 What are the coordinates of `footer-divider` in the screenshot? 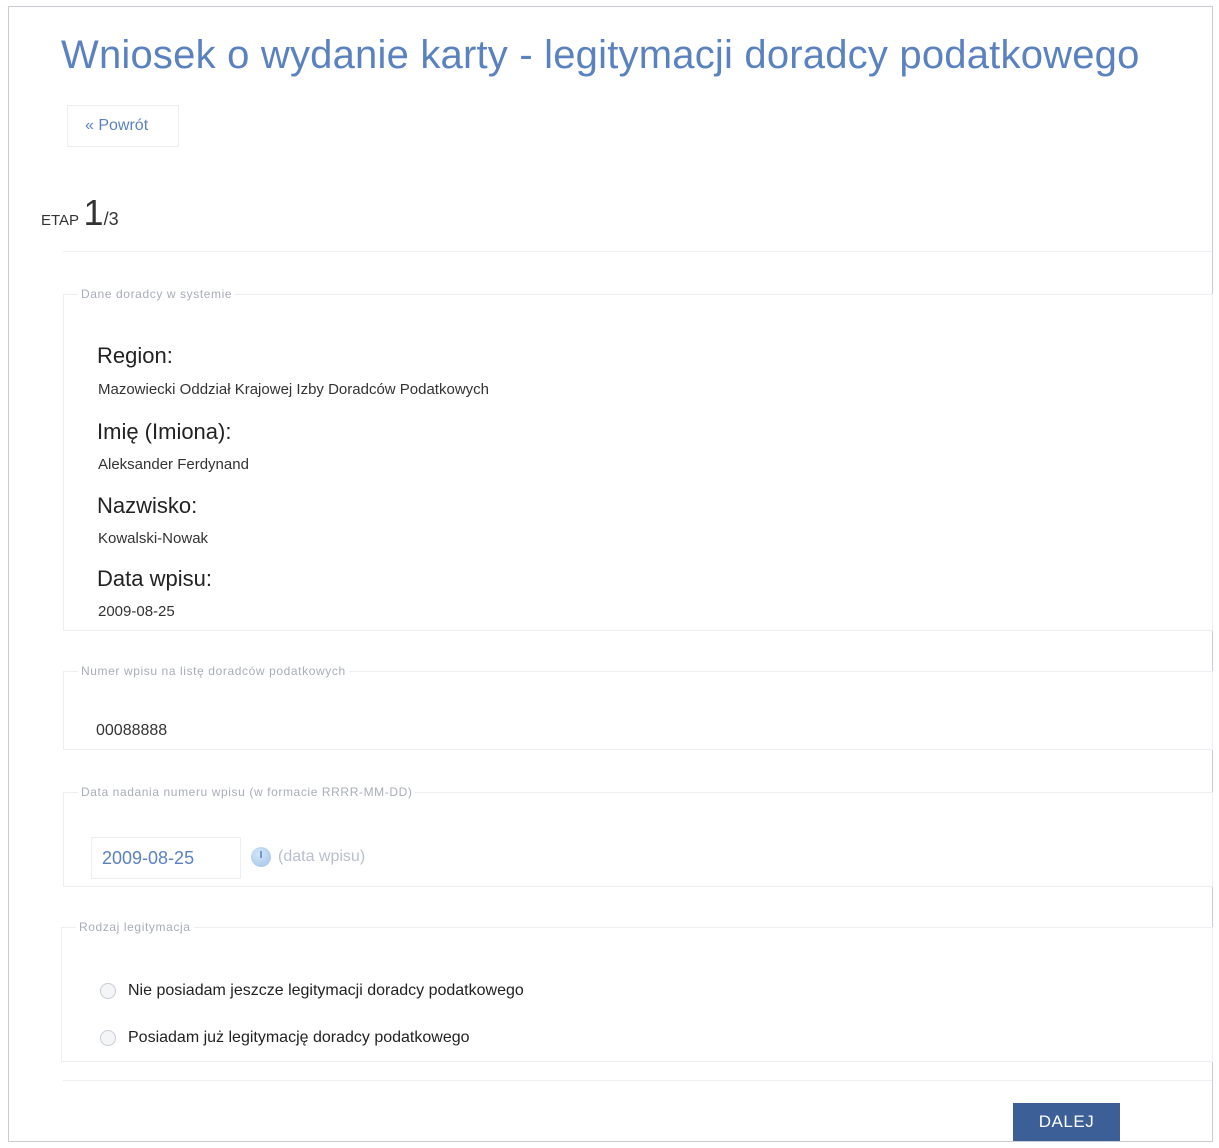 It's located at (637, 1080).